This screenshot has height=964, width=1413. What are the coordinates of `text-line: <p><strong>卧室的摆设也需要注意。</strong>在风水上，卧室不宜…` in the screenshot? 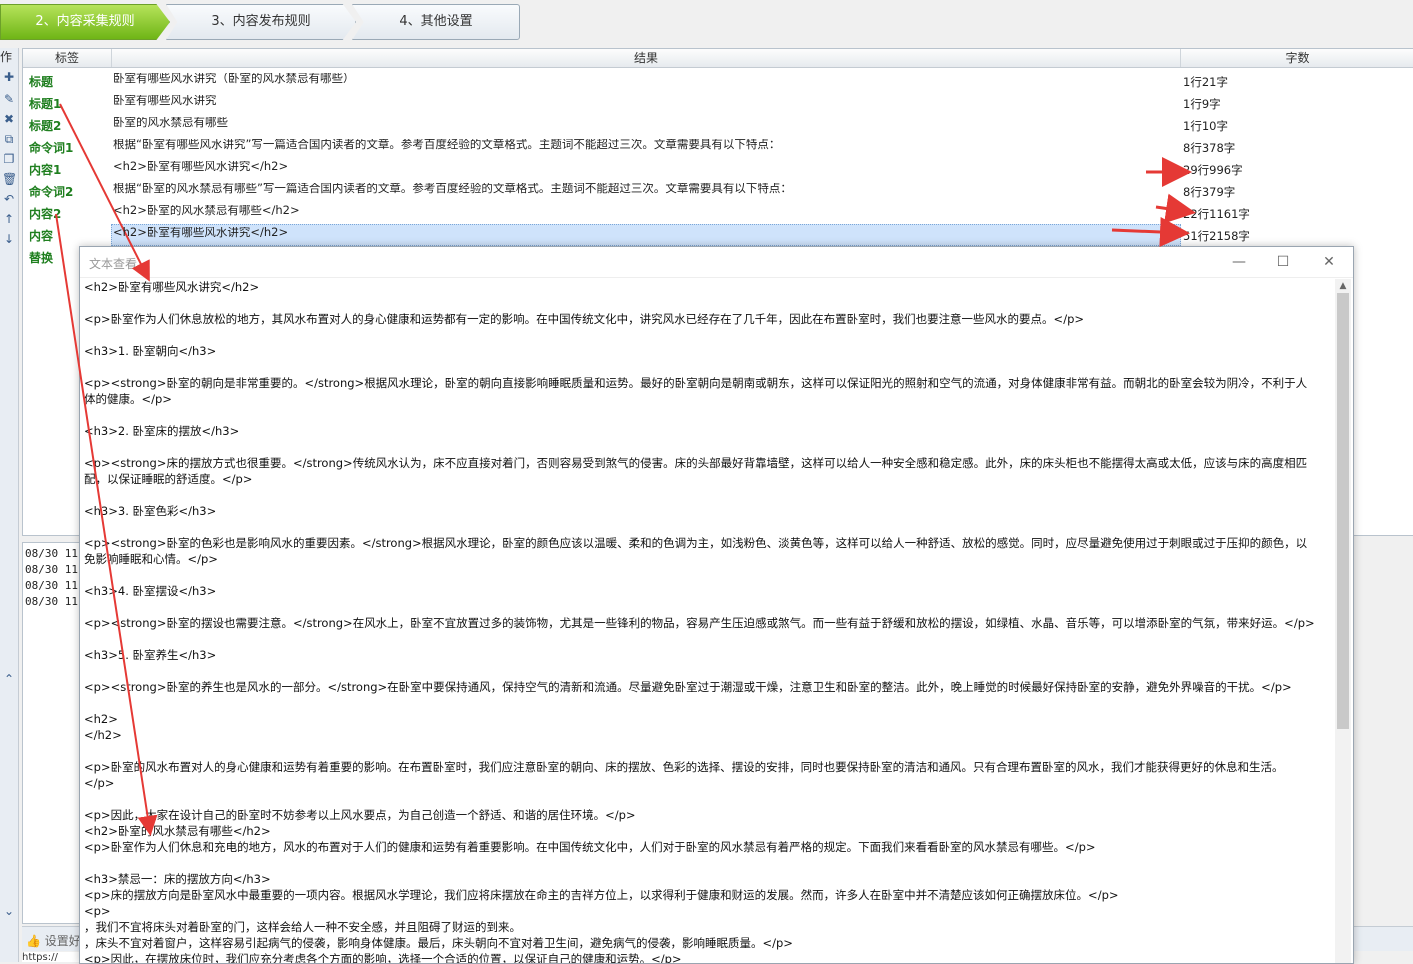 It's located at (699, 623).